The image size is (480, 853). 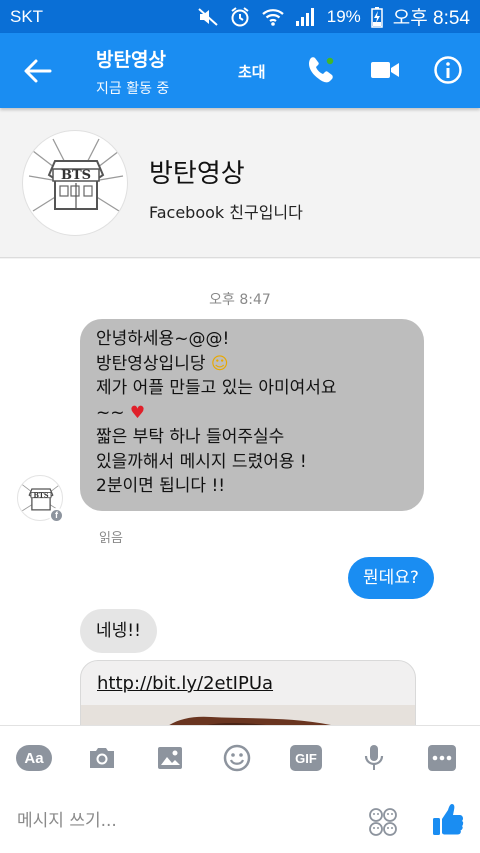 I want to click on text-style-label: Aa, so click(x=34, y=758).